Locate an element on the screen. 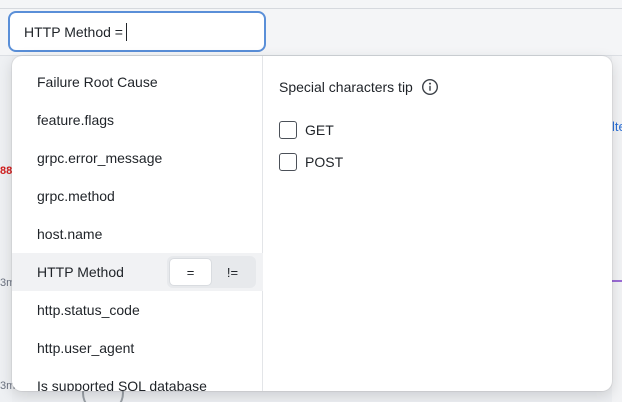  operator-toggle: = != is located at coordinates (211, 272).